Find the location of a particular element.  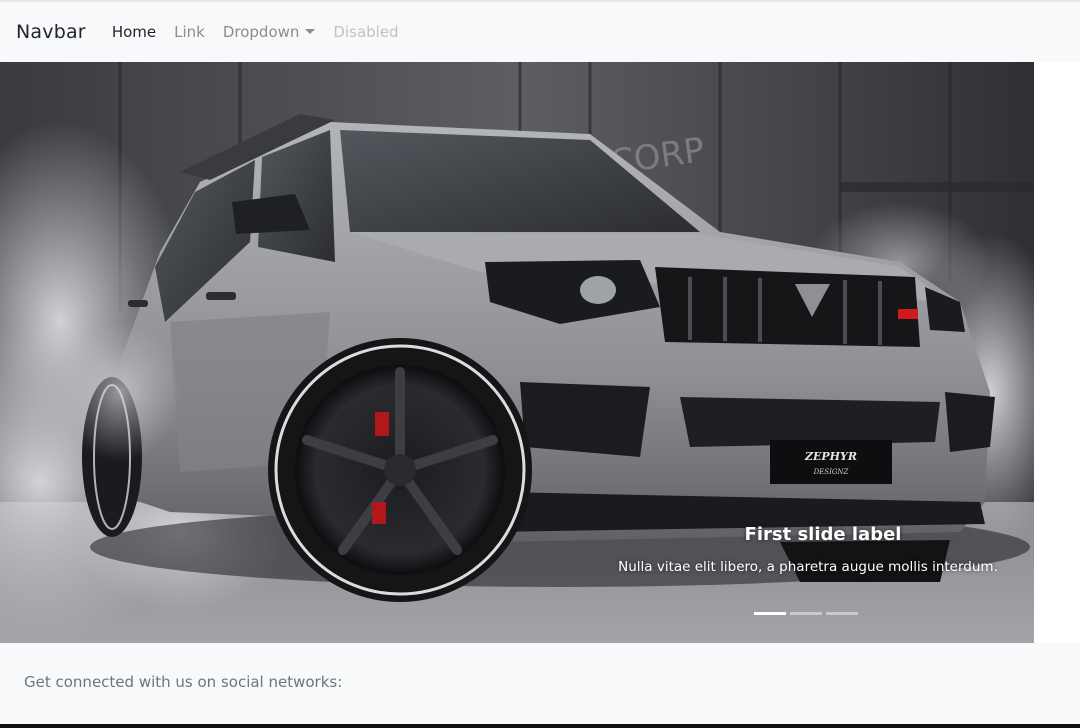

nav-link-disabled: Disabled is located at coordinates (366, 32).